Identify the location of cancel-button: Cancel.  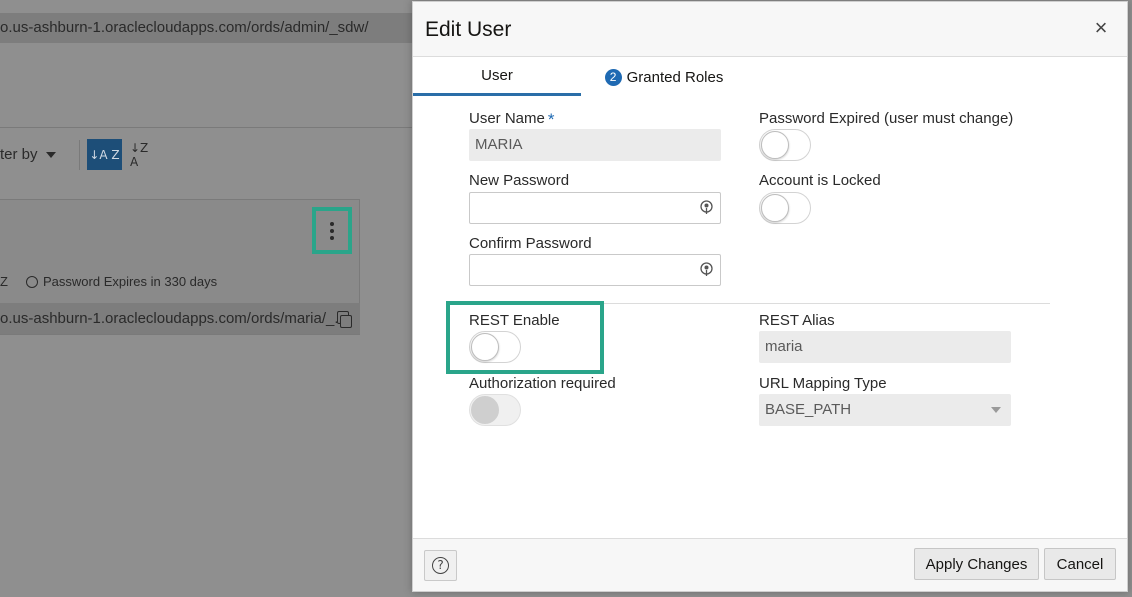
(1080, 564).